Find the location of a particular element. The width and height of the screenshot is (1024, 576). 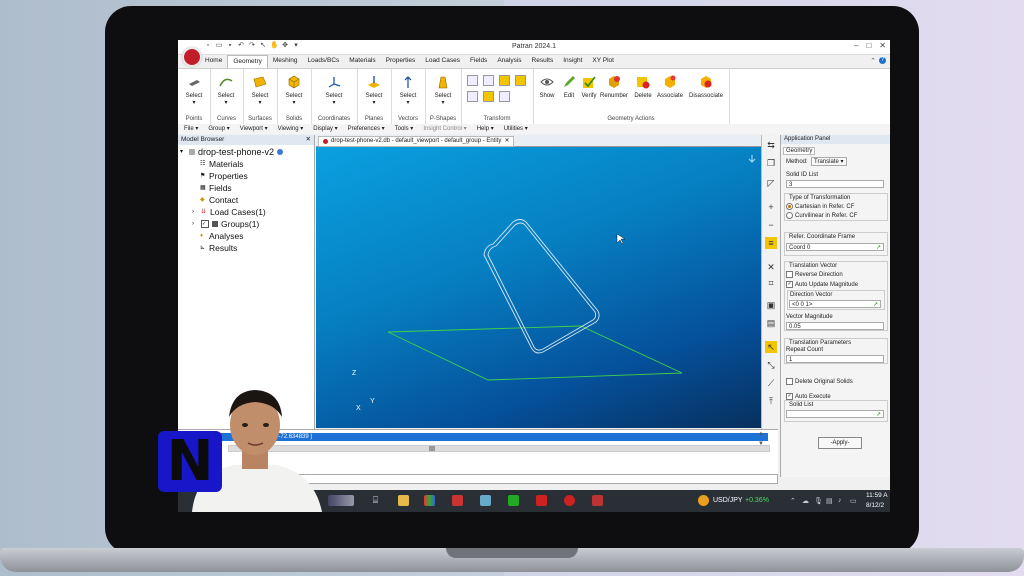

tree-item-results: ⊾ Results is located at coordinates (218, 248).